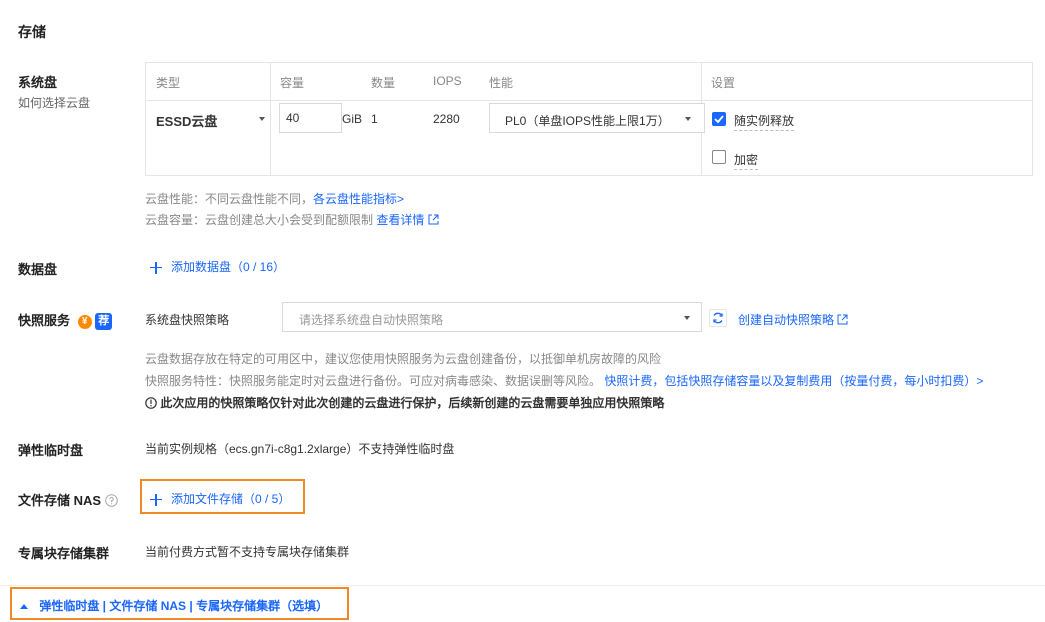 Image resolution: width=1045 pixels, height=622 pixels. I want to click on warning-icon, so click(151, 403).